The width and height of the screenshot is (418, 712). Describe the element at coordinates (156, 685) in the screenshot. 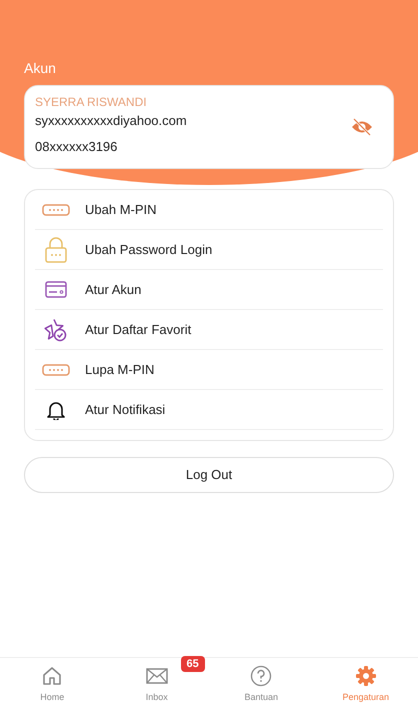

I see `nav-tab: Inbox 65` at that location.